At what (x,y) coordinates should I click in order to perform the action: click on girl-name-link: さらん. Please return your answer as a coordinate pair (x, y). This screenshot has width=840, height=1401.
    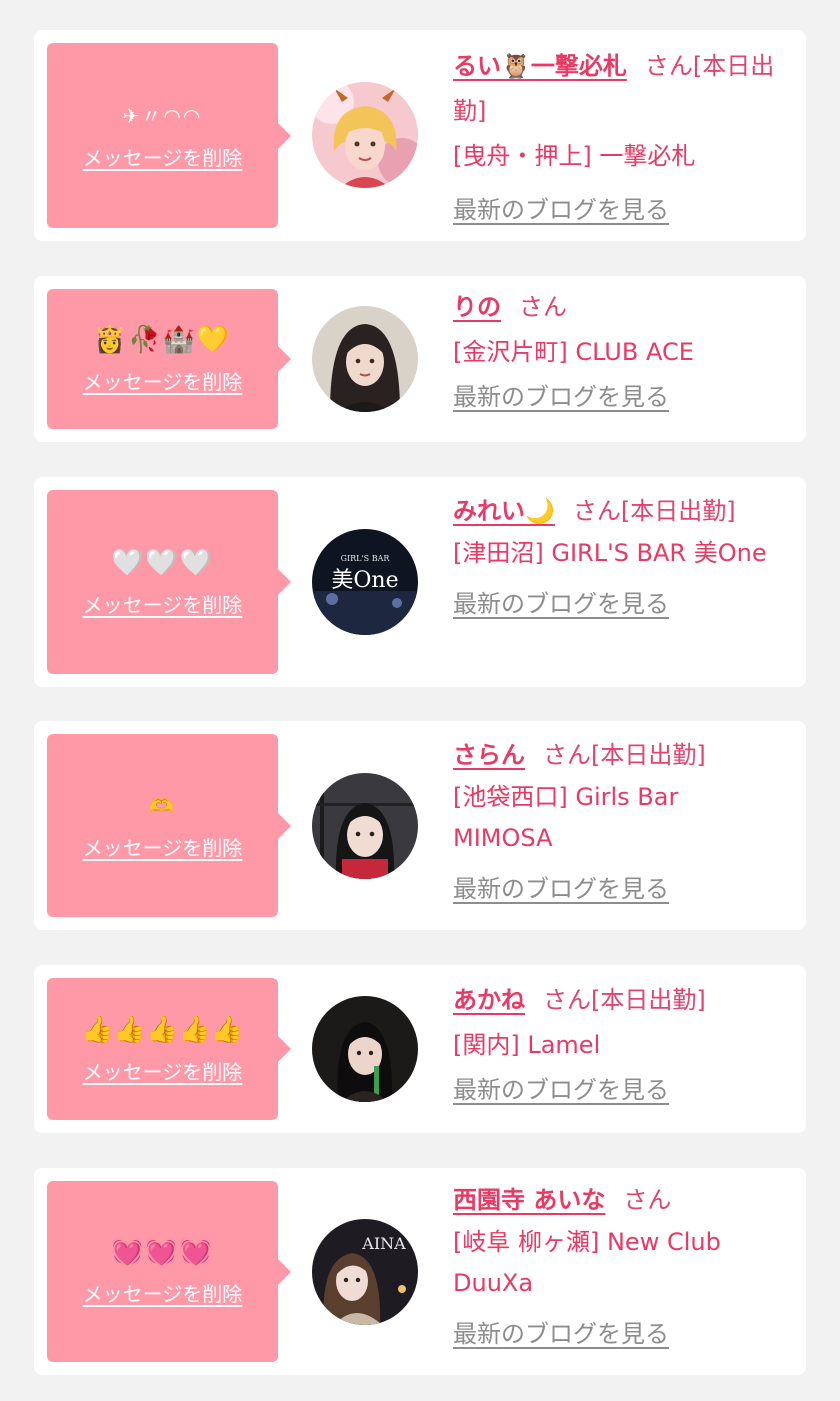
    Looking at the image, I should click on (489, 755).